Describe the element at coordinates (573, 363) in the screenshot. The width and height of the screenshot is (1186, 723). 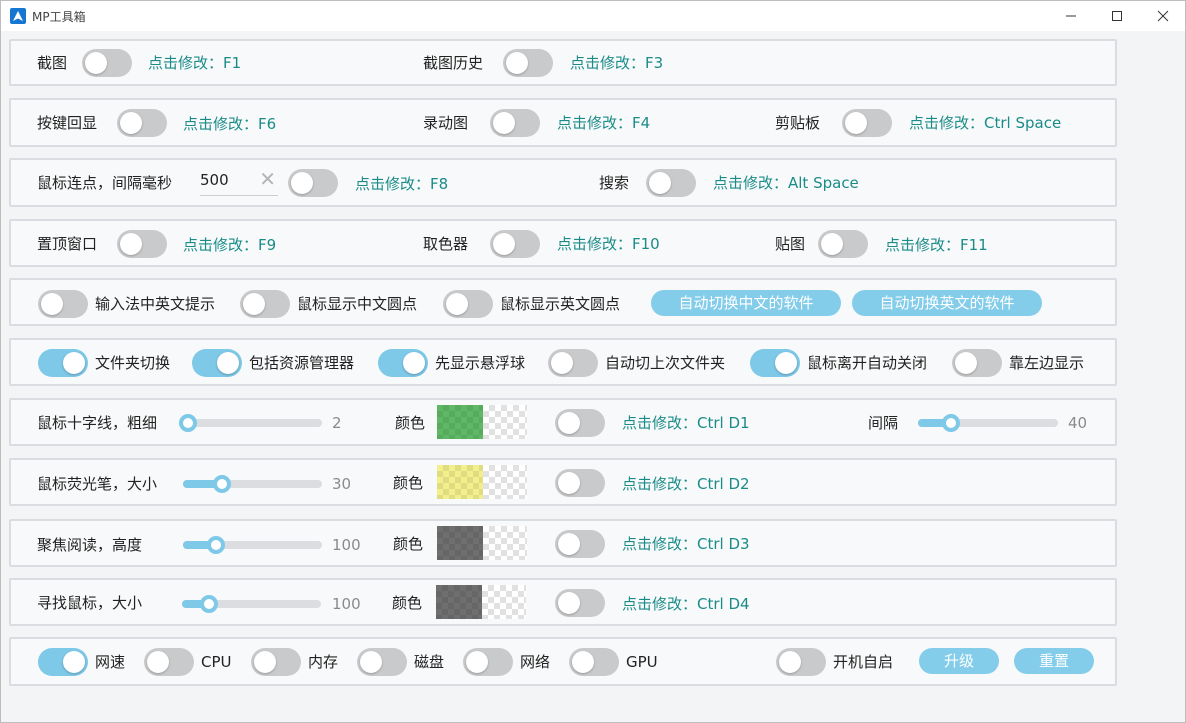
I see `last-folder-toggle` at that location.